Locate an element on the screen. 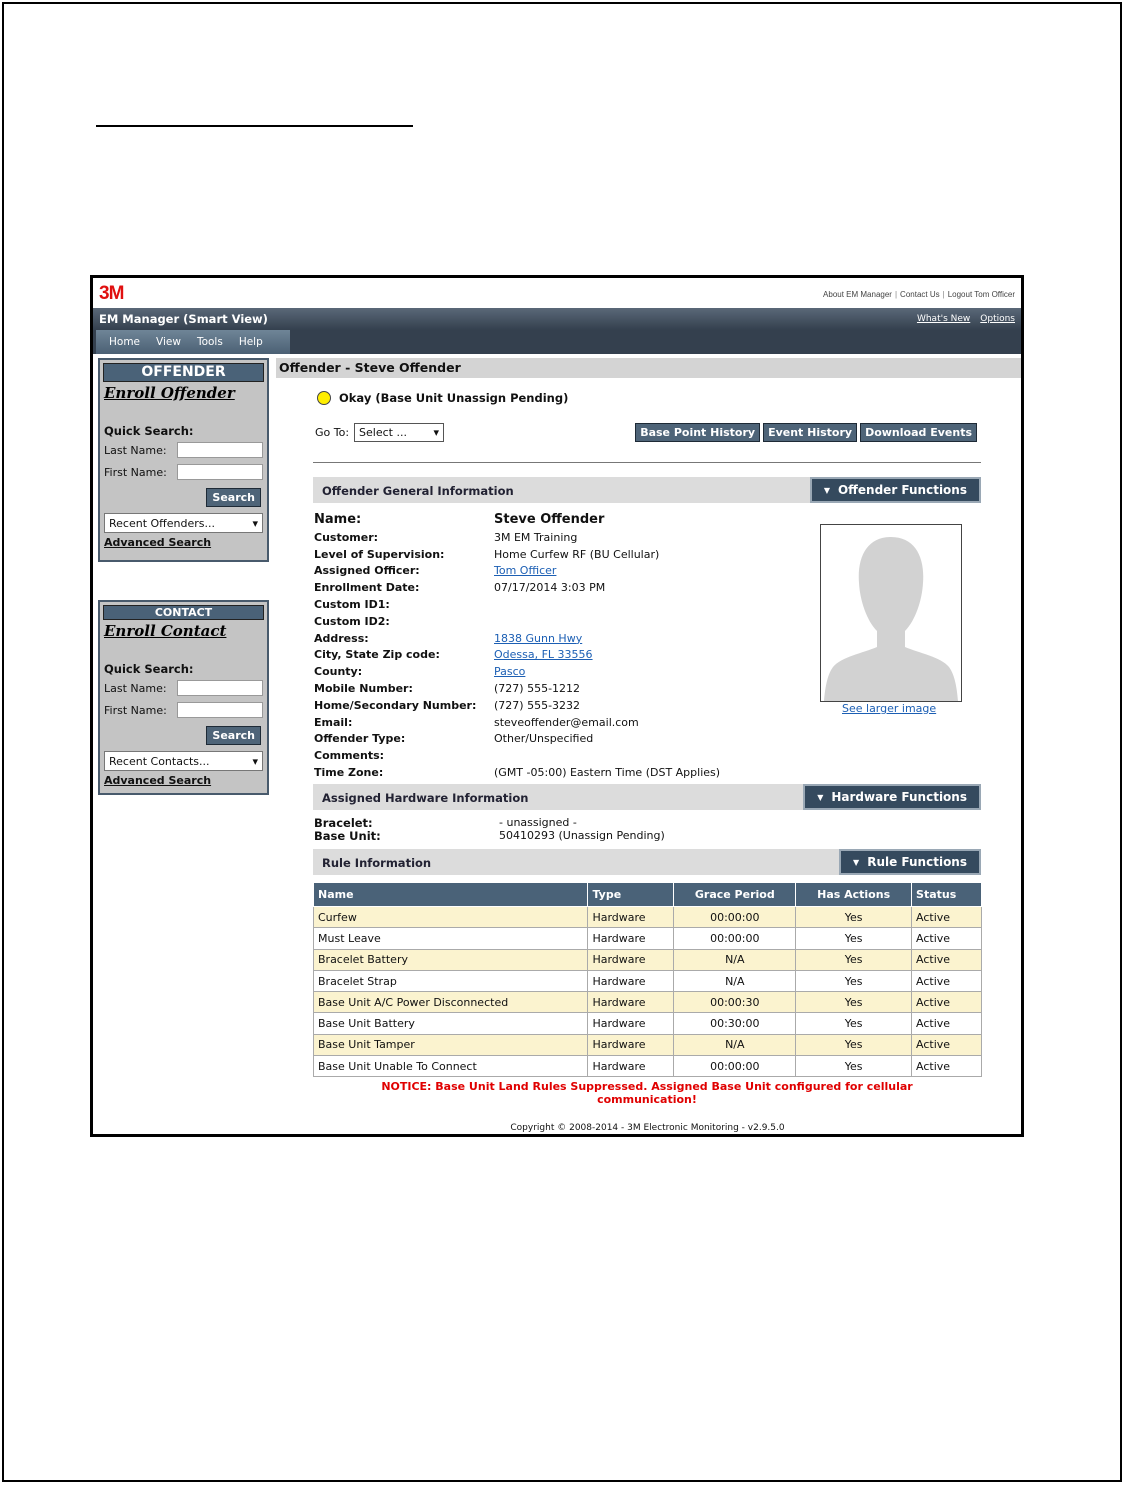  table-row: Bracelet Battery Hardware N/A Yes Active is located at coordinates (647, 959).